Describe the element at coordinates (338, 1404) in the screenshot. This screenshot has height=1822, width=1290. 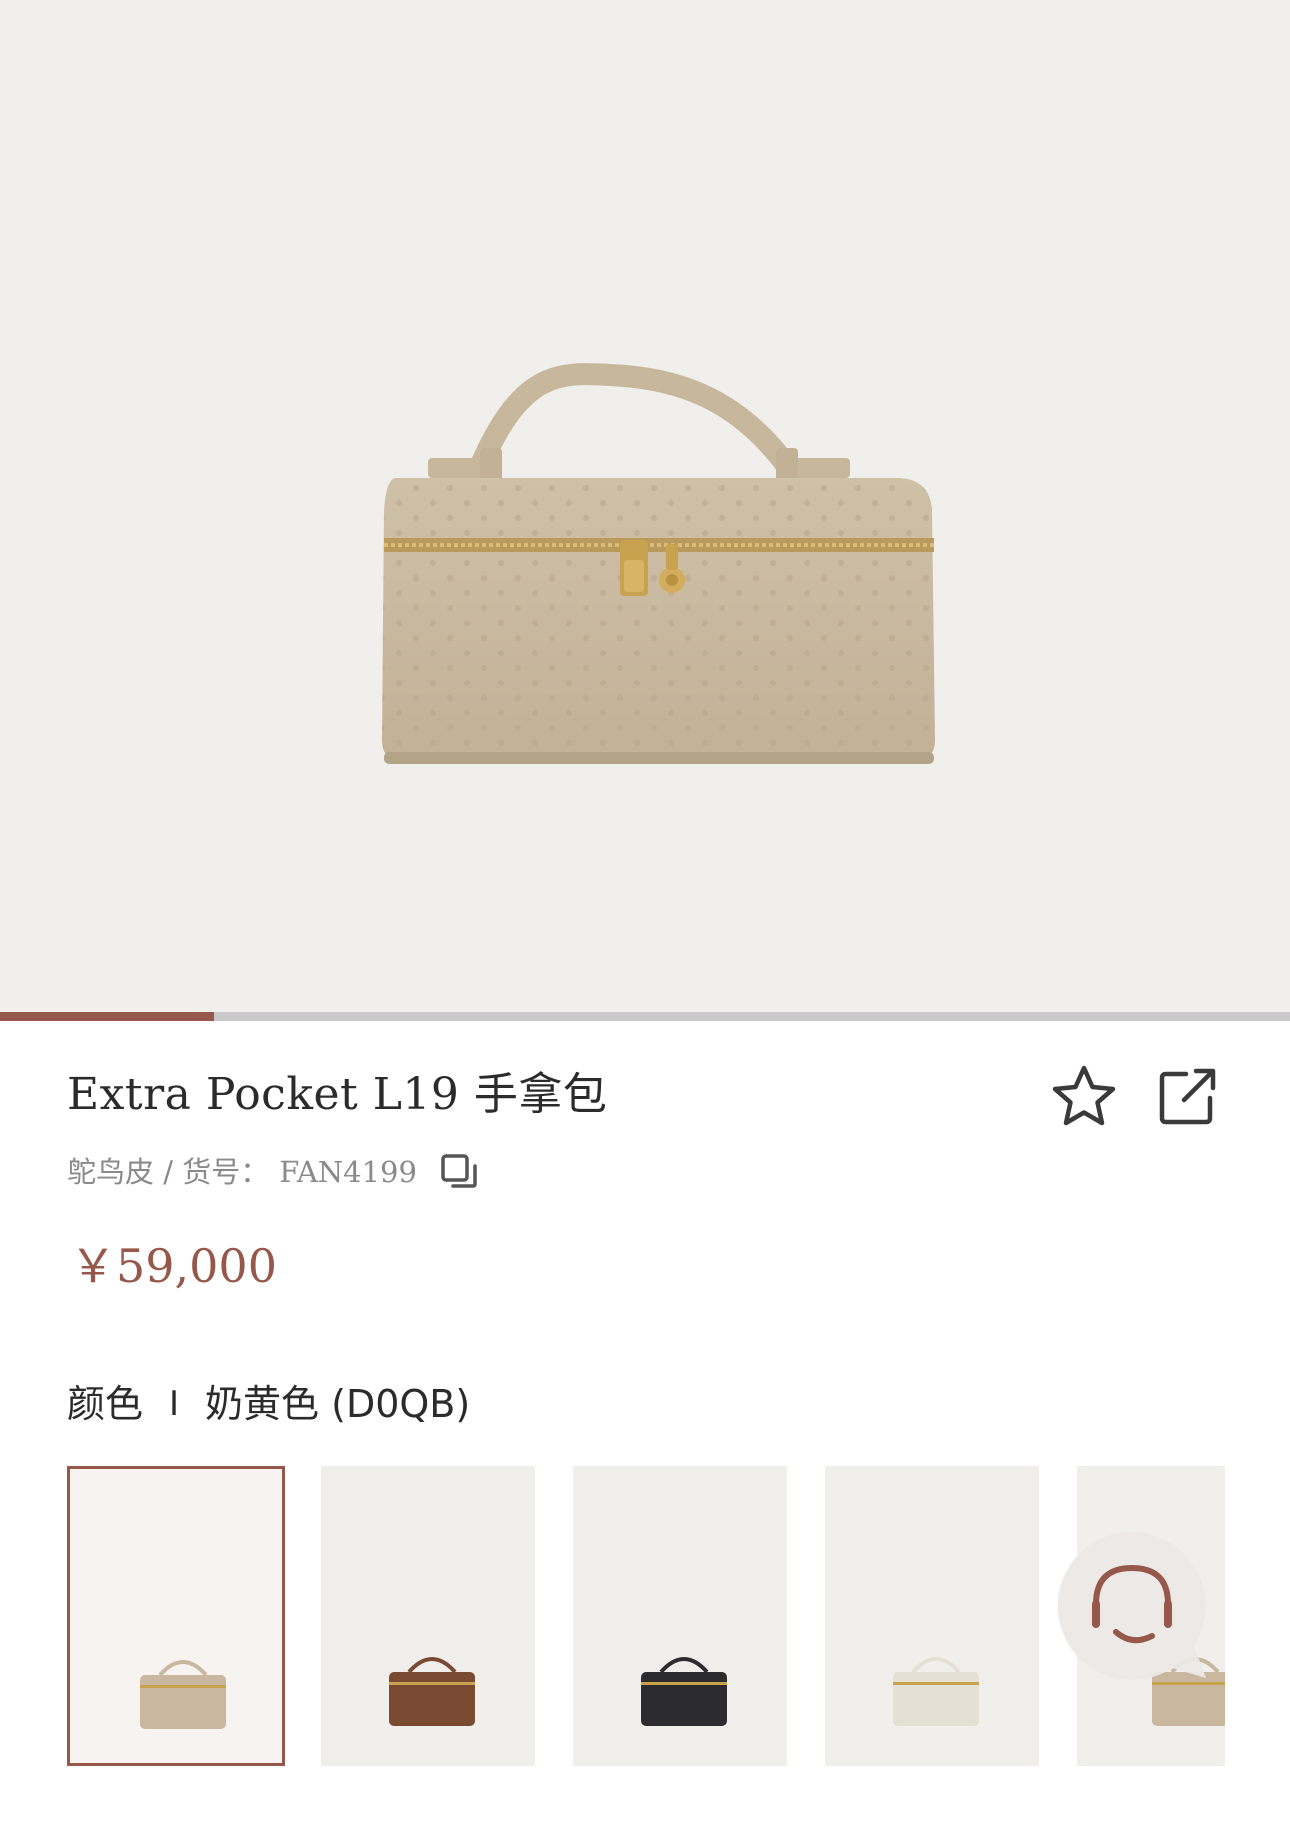
I see `selected-color-name: 奶黄色 (D0QB)` at that location.